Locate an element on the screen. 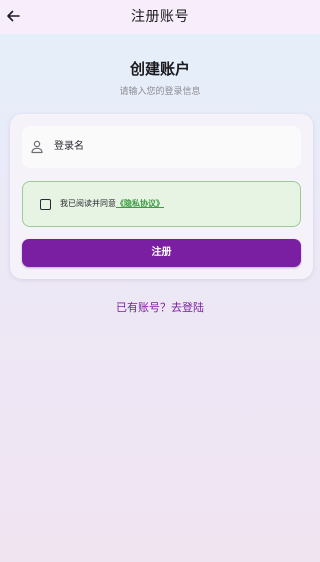  username-placeholder: 登录名 is located at coordinates (69, 146).